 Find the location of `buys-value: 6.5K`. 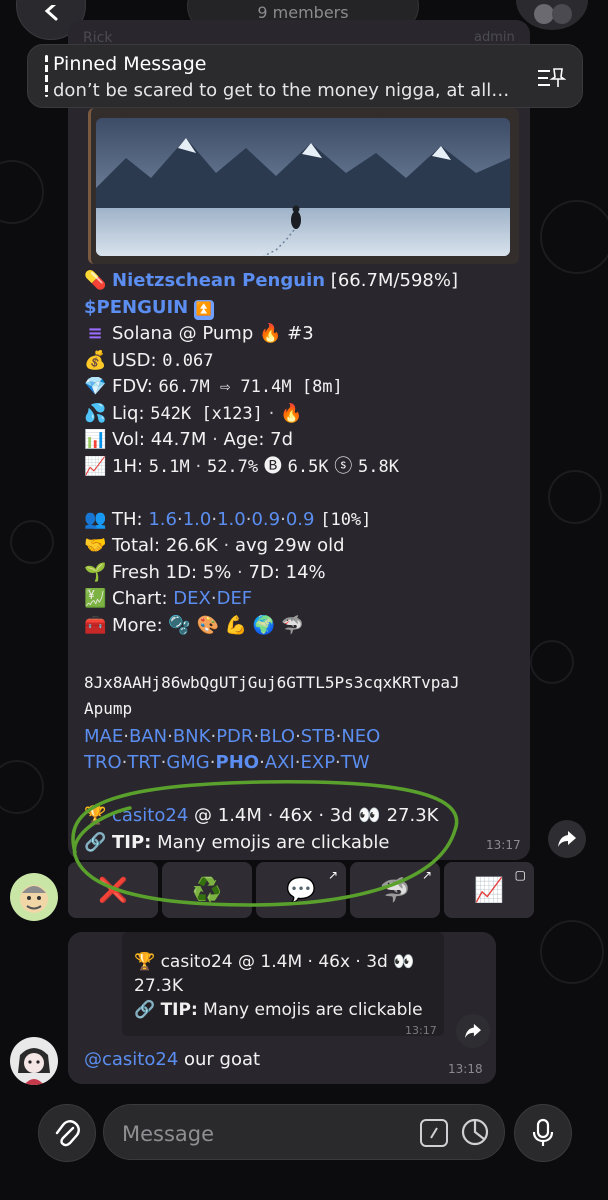

buys-value: 6.5K is located at coordinates (308, 466).